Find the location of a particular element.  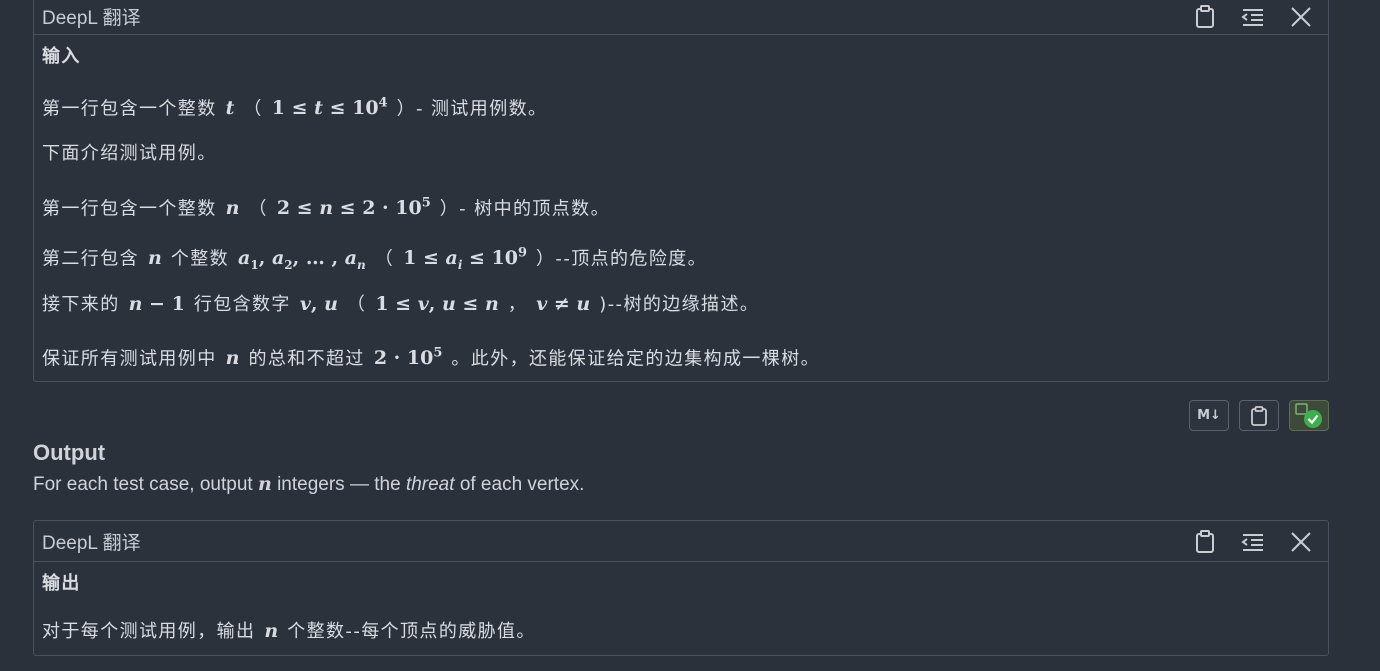

action-button-row: M↓ is located at coordinates (1259, 415).